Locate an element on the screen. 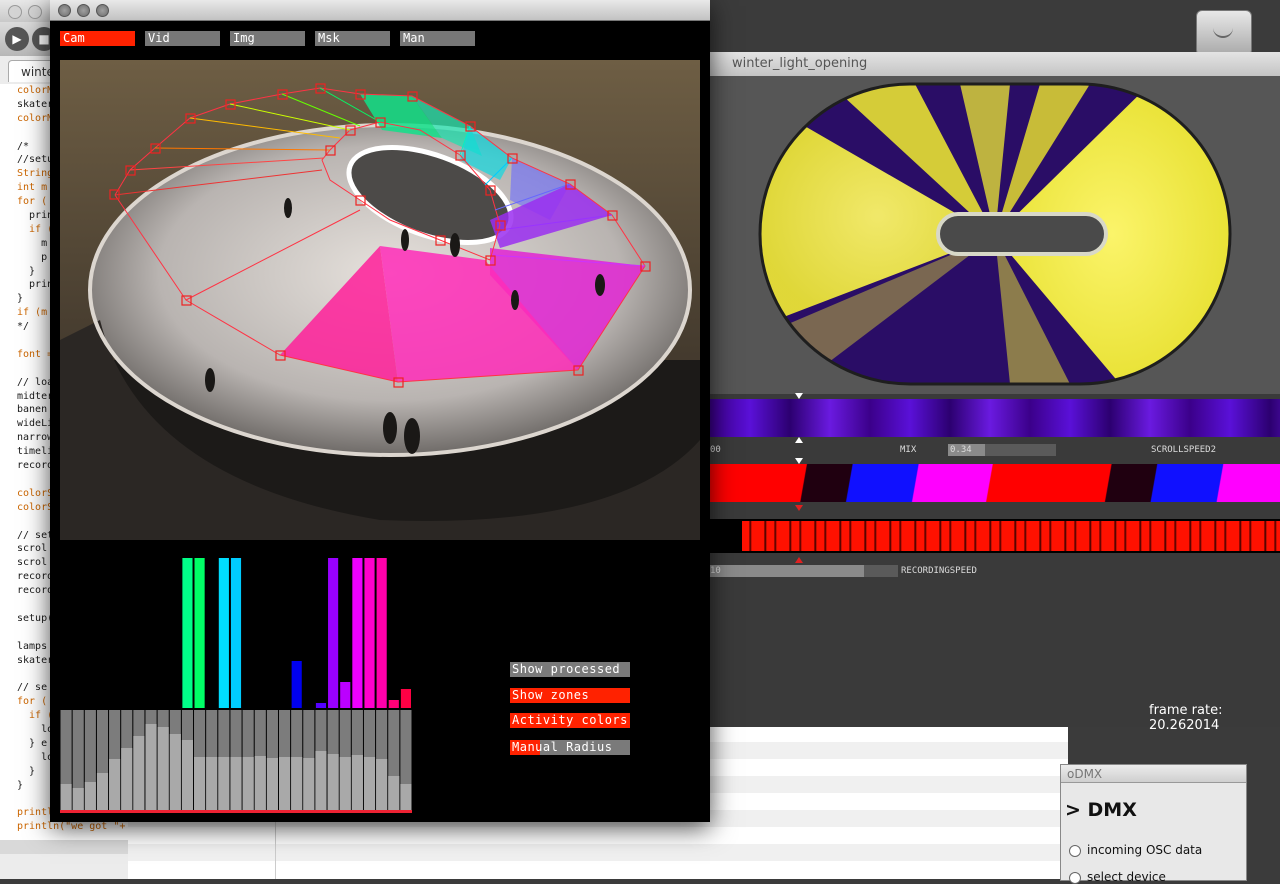 This screenshot has width=1280, height=884. mix-slider-row: 00 MIX 0.34 SCROLLSPEED2 is located at coordinates (995, 450).